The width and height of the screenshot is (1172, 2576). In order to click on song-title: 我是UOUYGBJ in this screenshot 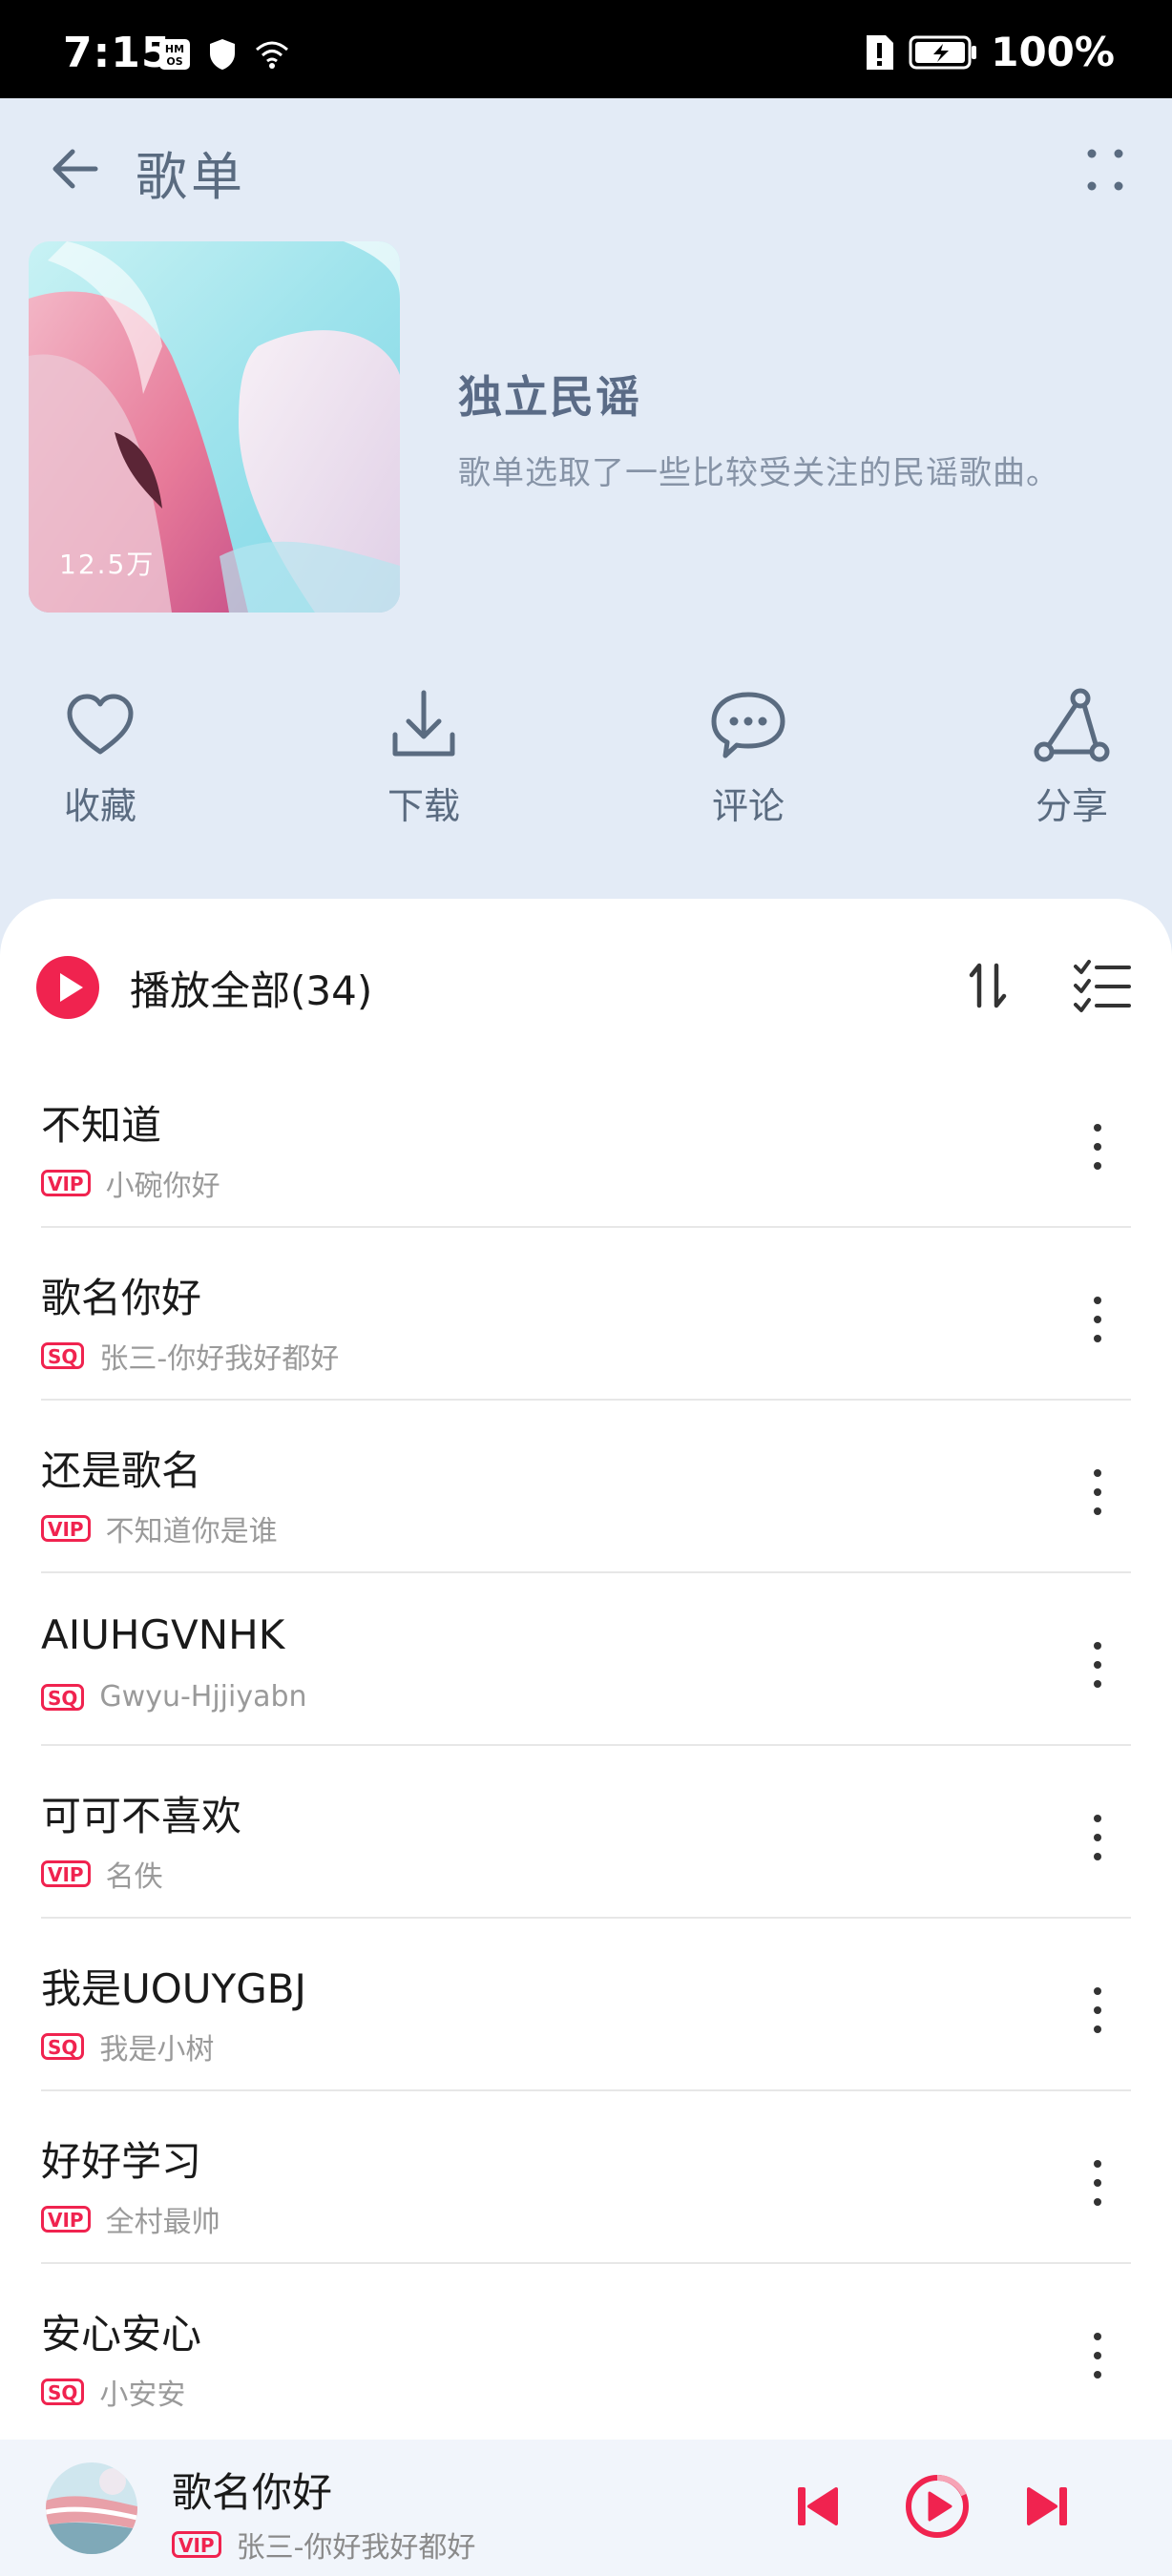, I will do `click(173, 1988)`.